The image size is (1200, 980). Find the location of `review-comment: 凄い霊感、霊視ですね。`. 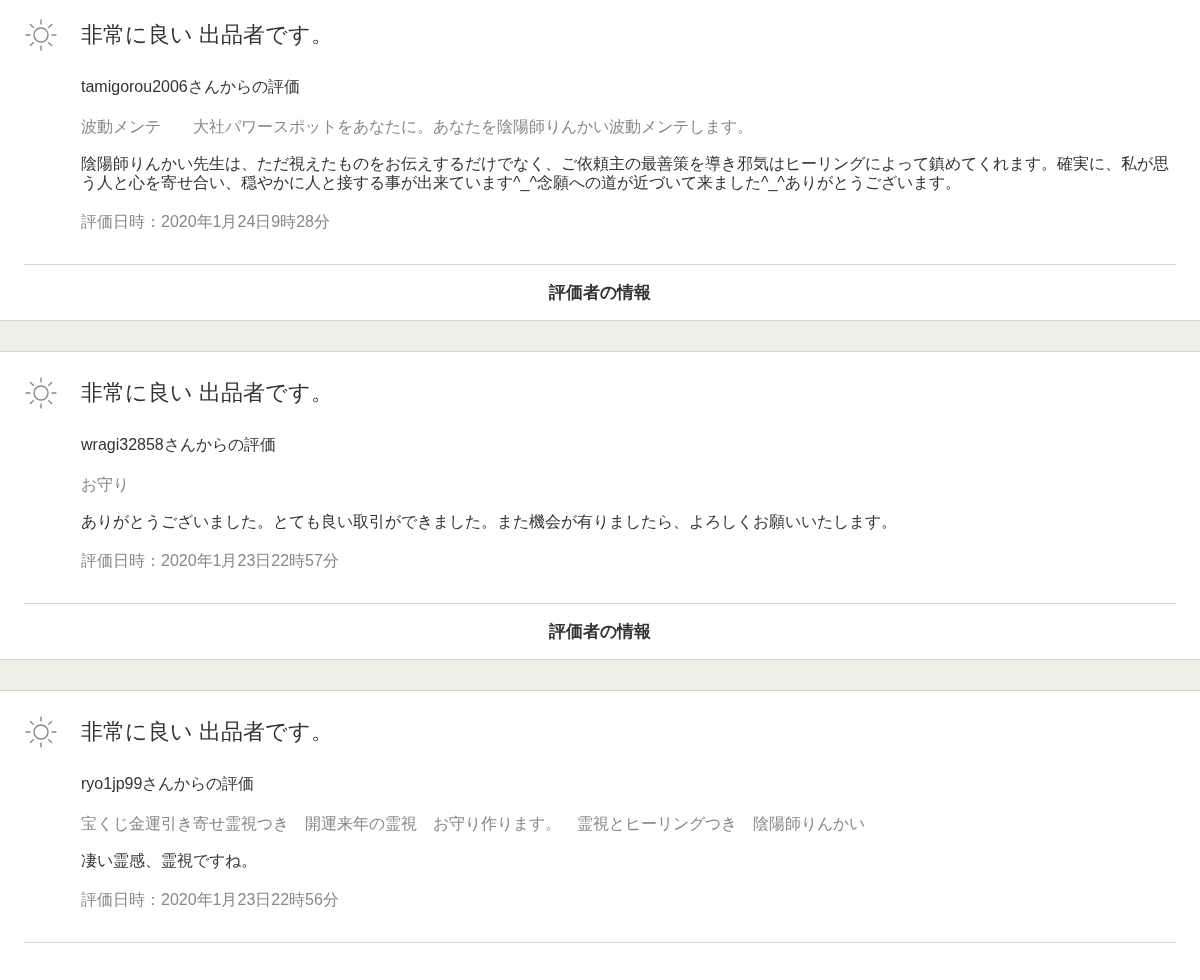

review-comment: 凄い霊感、霊視ですね。 is located at coordinates (169, 860).